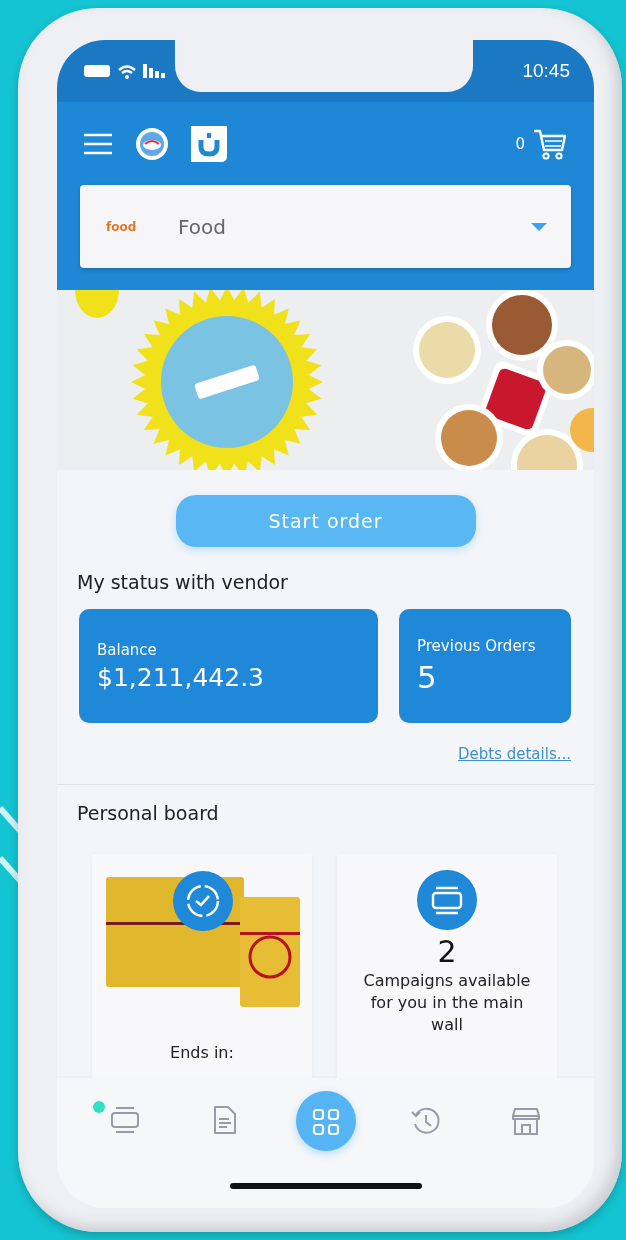  Describe the element at coordinates (447, 900) in the screenshot. I see `campaigns-icon` at that location.